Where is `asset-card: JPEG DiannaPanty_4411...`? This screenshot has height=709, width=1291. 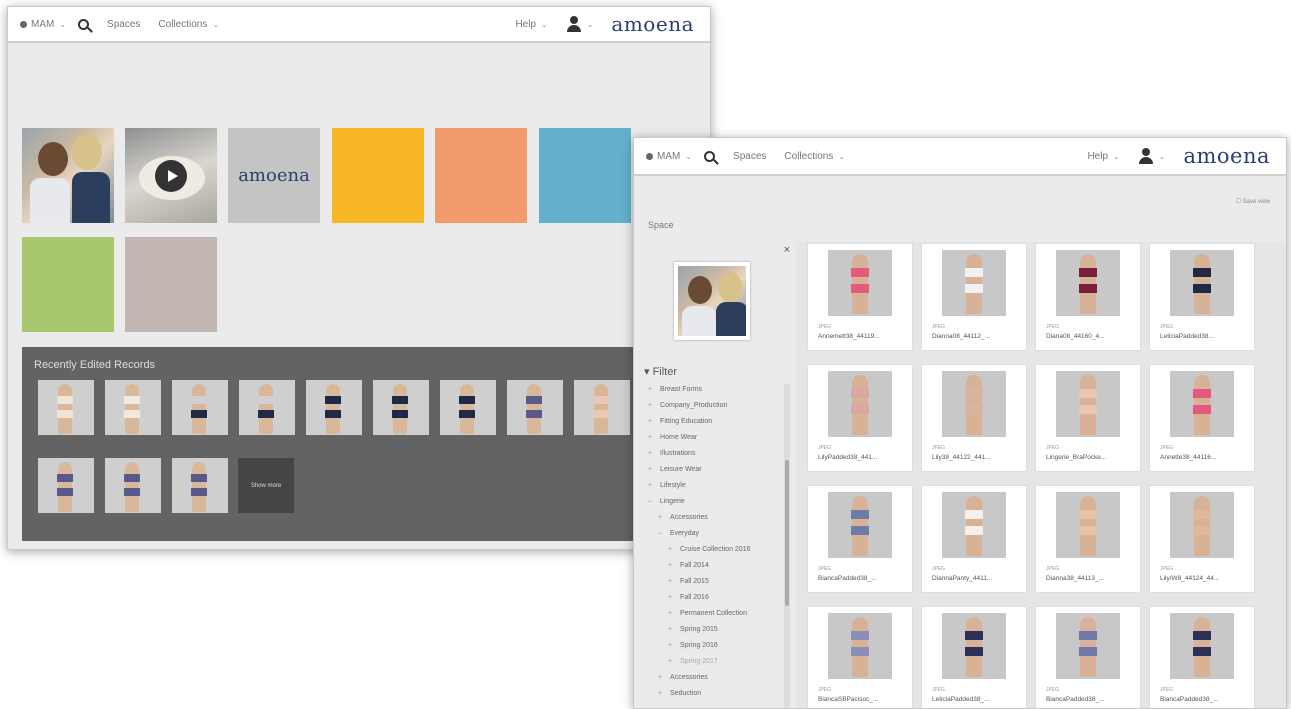
asset-card: JPEG DiannaPanty_4411... is located at coordinates (974, 539).